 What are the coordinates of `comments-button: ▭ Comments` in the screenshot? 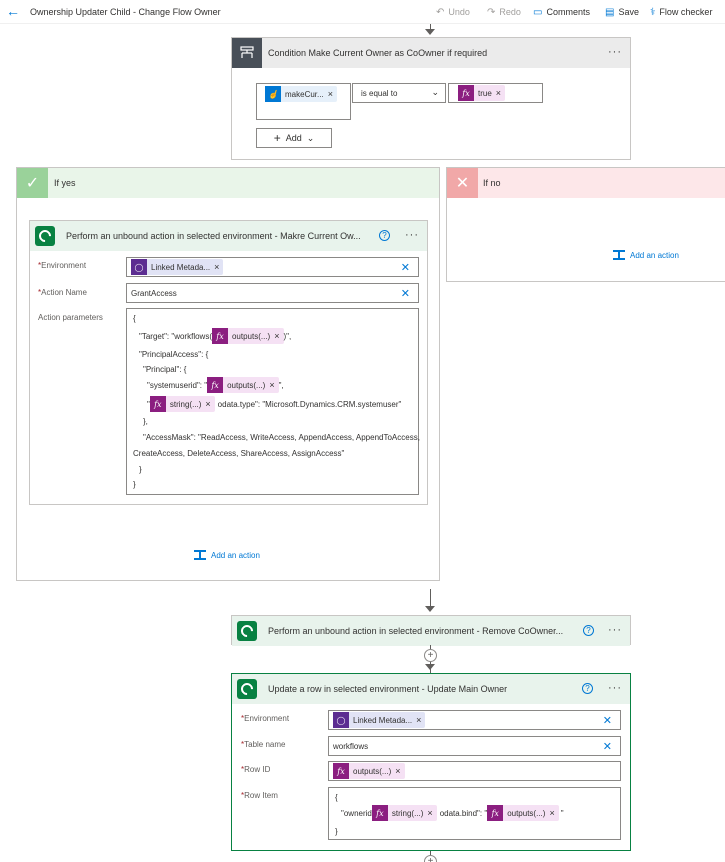 It's located at (561, 12).